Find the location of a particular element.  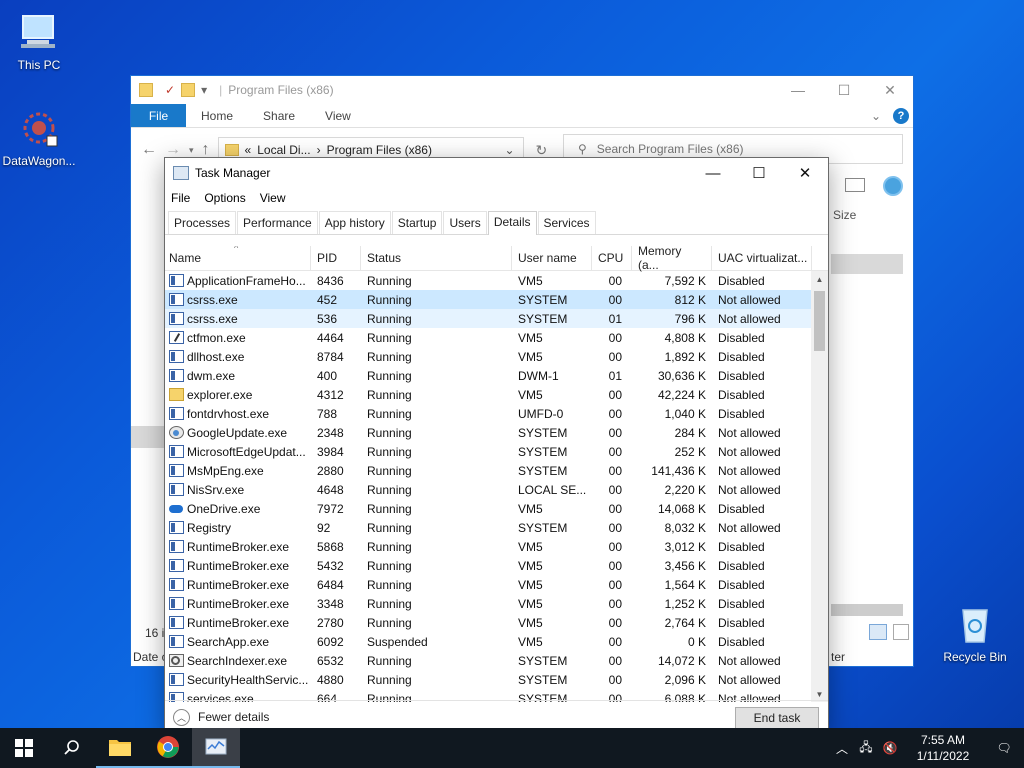

pid-cell: 3348 is located at coordinates (330, 603).